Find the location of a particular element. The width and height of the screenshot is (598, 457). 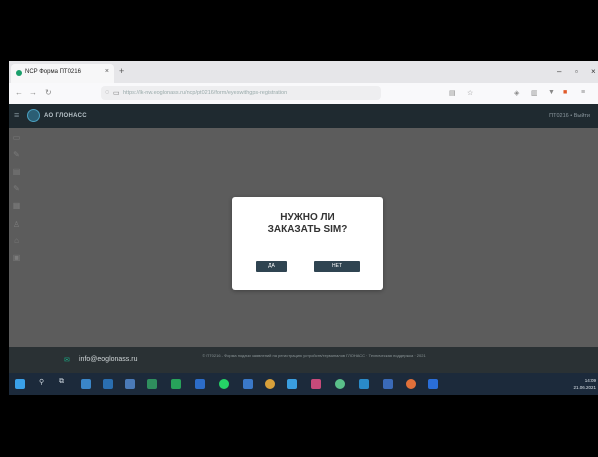

forward-icon: → is located at coordinates (33, 92).